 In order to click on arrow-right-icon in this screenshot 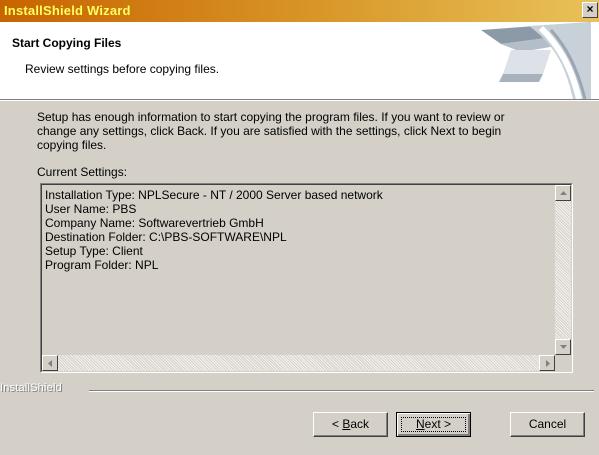, I will do `click(548, 363)`.